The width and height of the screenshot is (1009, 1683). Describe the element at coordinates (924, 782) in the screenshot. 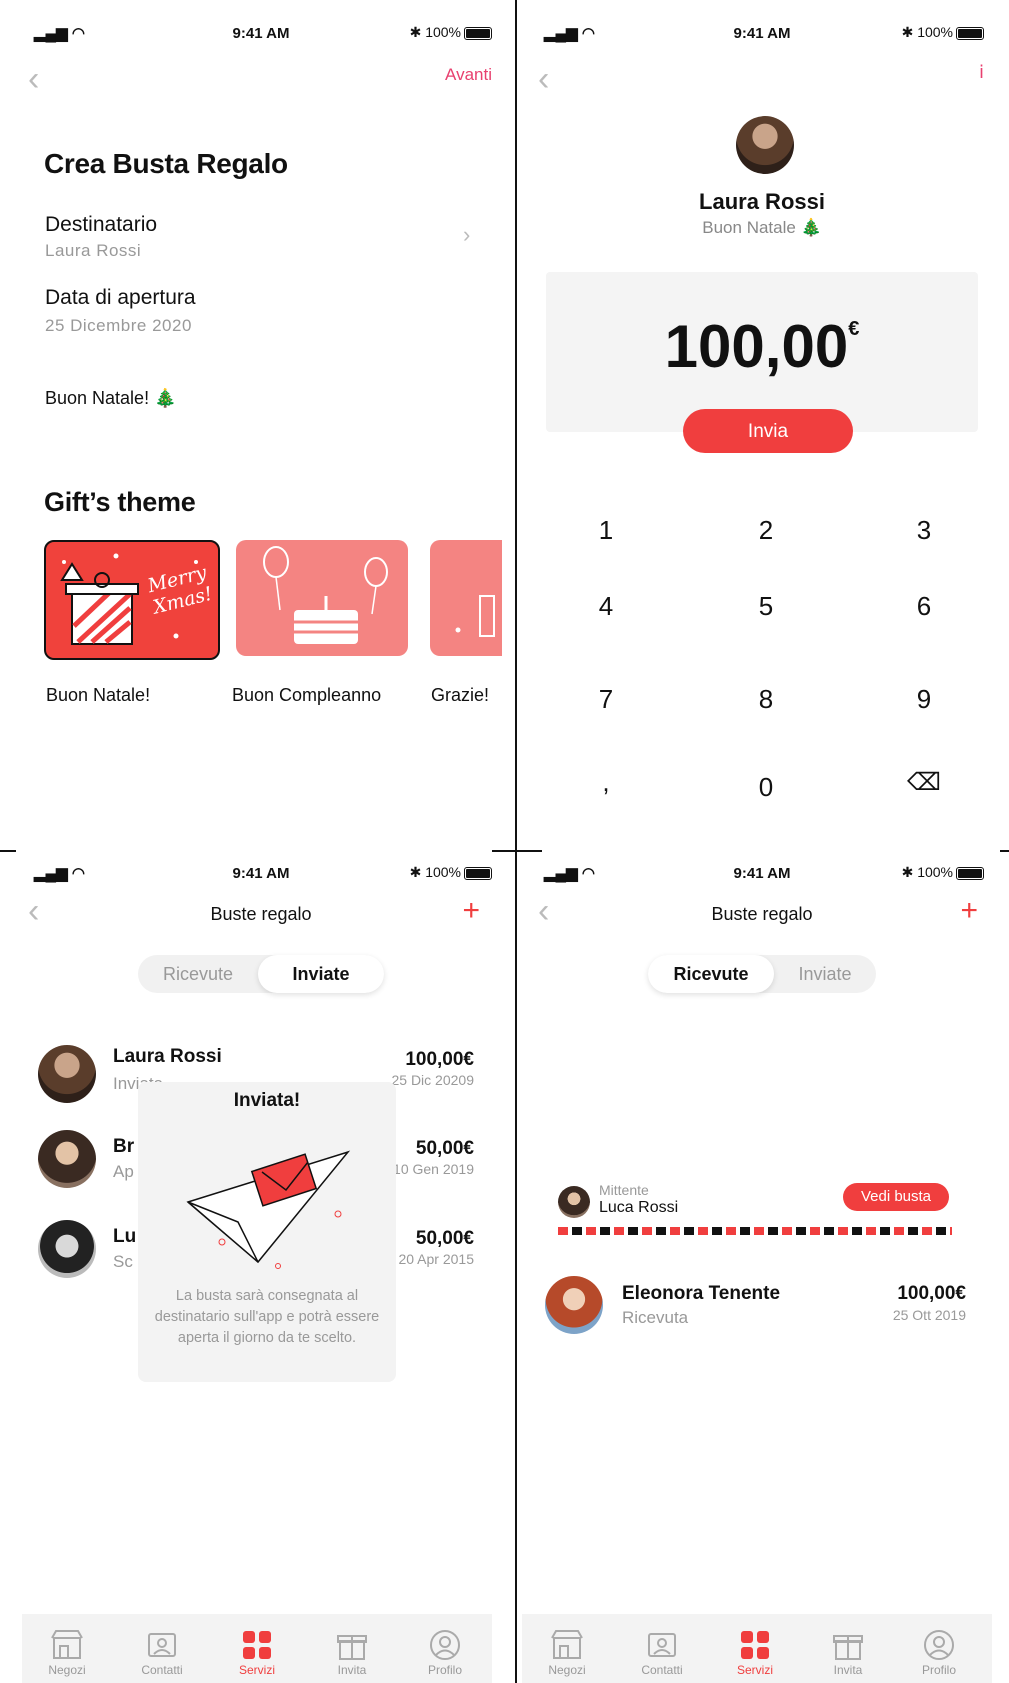

I see `backspace-icon: ⌫` at that location.